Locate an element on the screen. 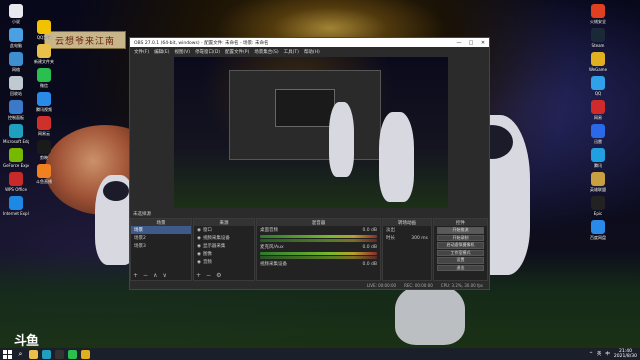  desktop-icon-label: GeForce Experience is located at coordinates (16, 165).